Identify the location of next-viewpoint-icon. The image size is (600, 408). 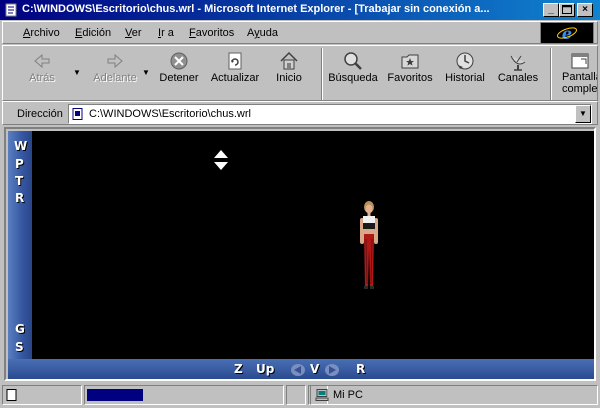
(332, 370).